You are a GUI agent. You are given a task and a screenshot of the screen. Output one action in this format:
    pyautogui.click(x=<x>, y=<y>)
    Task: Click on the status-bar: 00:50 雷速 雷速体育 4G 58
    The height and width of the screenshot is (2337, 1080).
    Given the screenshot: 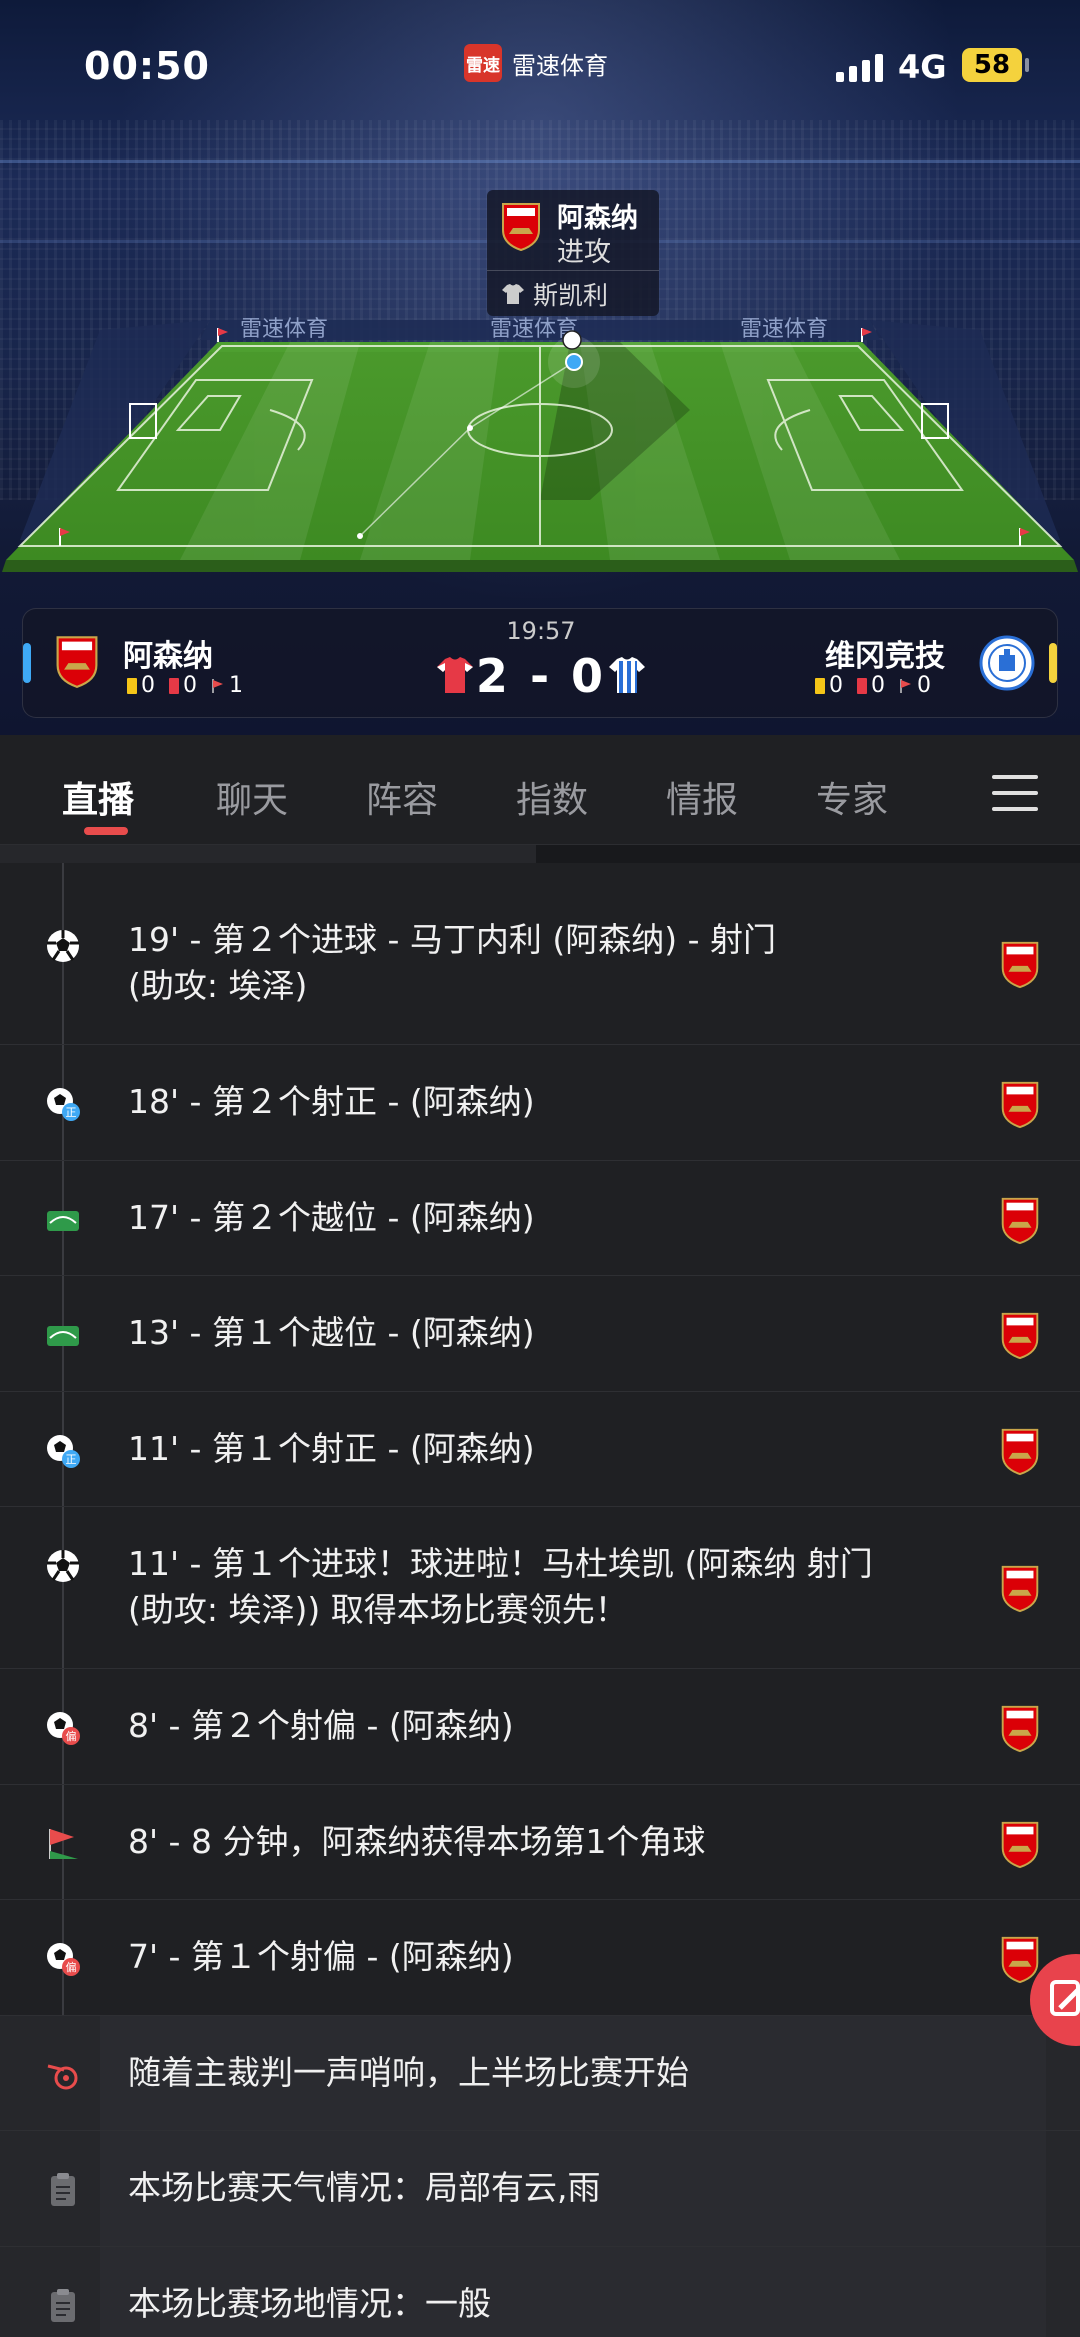 What is the action you would take?
    pyautogui.click(x=540, y=65)
    